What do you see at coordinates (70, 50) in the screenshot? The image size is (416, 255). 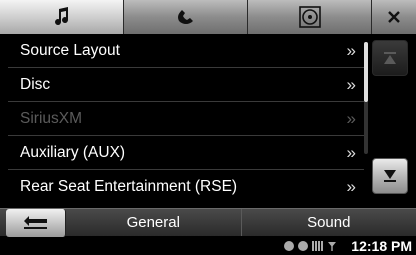 I see `list-item-label: Source Layout` at bounding box center [70, 50].